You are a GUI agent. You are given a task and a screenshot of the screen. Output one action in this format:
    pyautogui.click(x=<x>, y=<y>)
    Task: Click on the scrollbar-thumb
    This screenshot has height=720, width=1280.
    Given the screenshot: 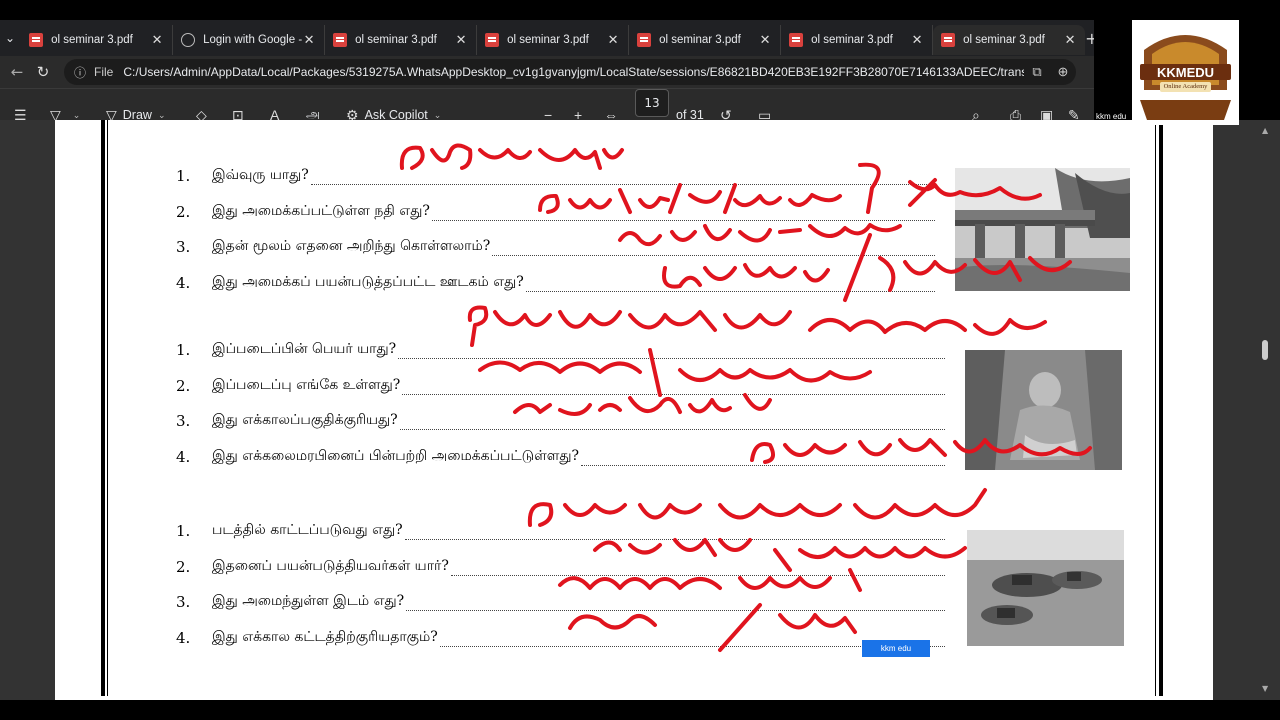 What is the action you would take?
    pyautogui.click(x=1265, y=350)
    